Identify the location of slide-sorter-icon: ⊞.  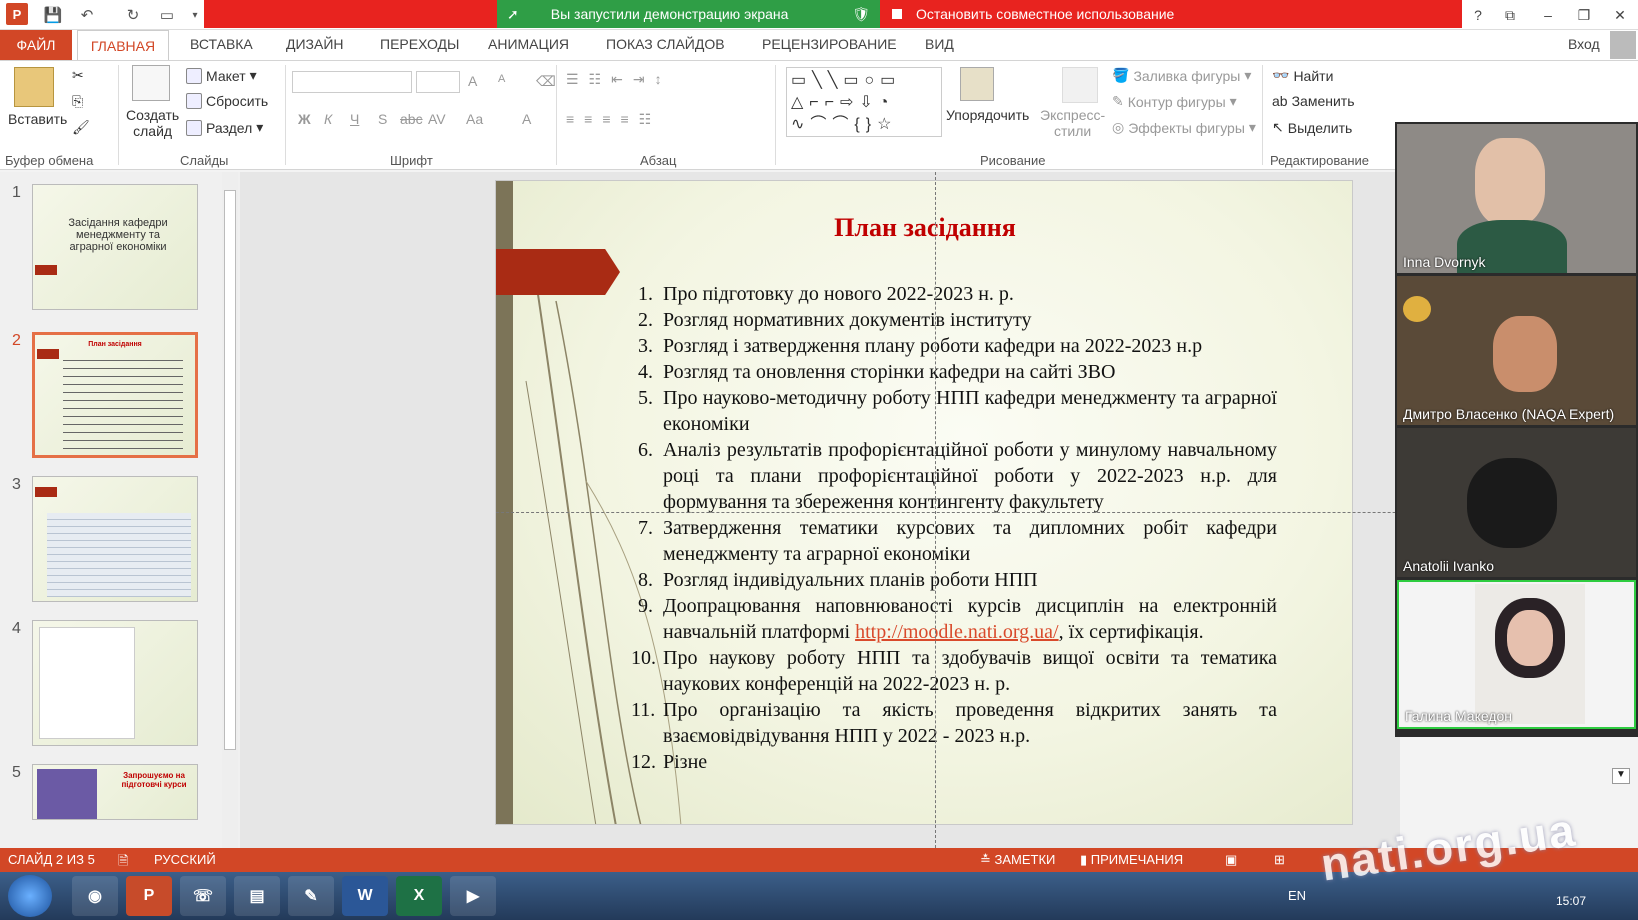
(1279, 860).